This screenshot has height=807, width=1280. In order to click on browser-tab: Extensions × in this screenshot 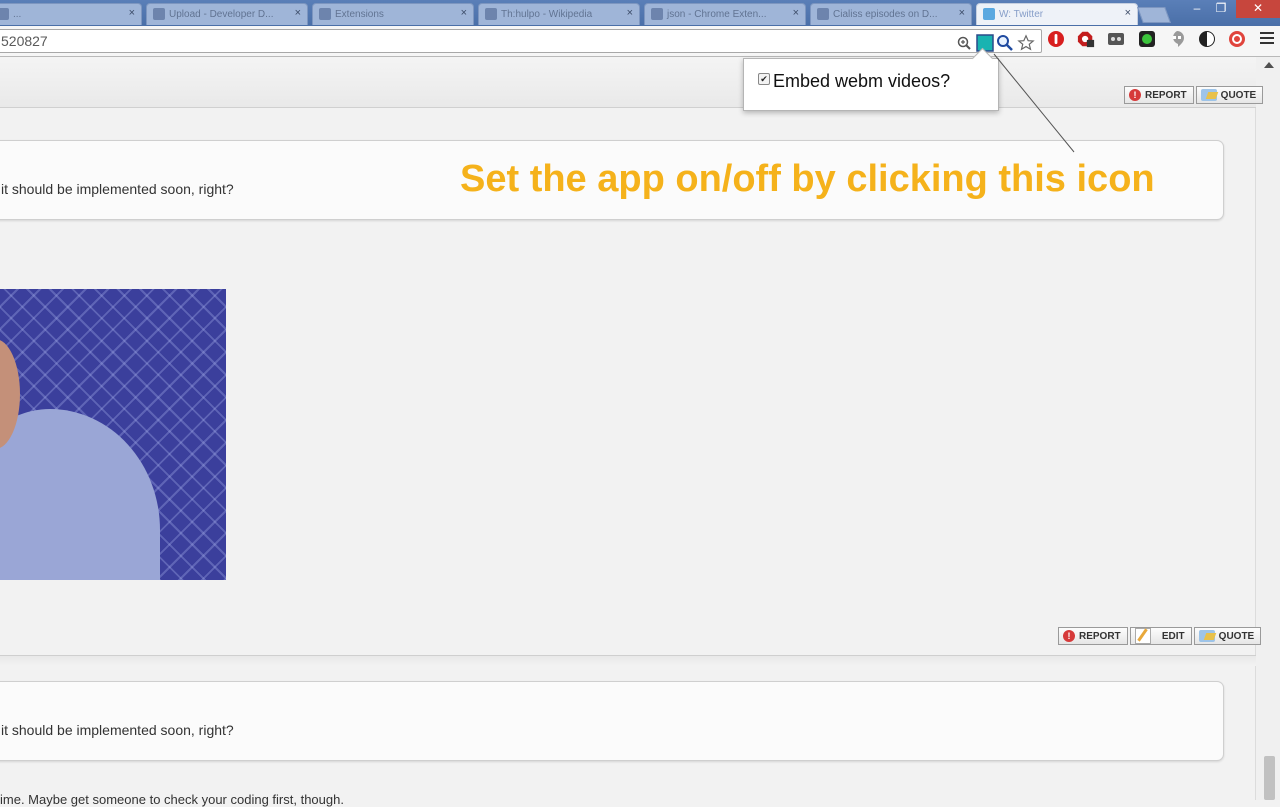, I will do `click(393, 14)`.